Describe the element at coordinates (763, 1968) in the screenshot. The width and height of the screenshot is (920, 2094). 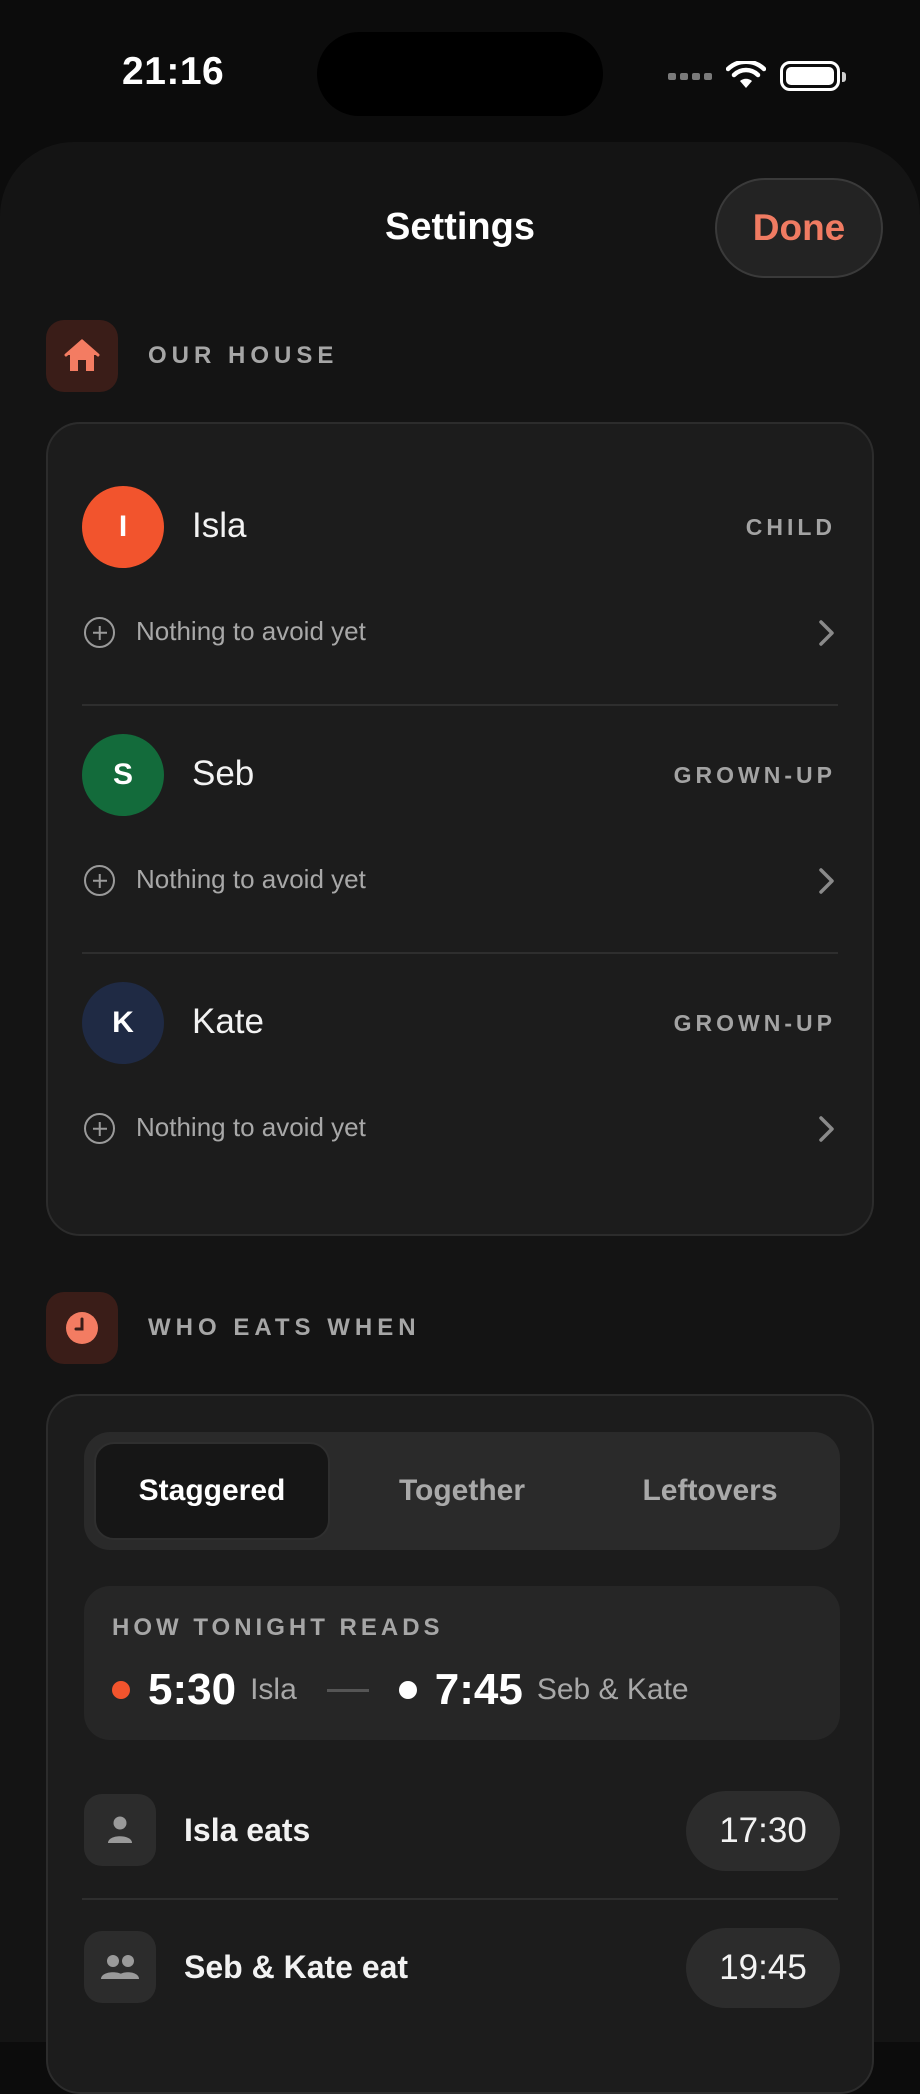
I see `time-picker: 19:45` at that location.